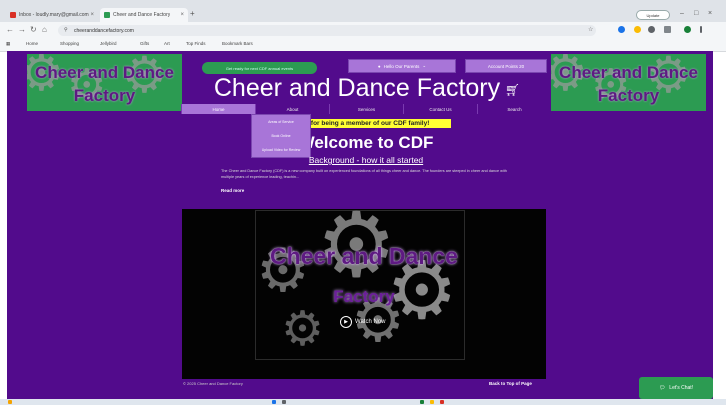 The image size is (726, 405). I want to click on promo-button: Get ready for next CDF annual events, so click(259, 68).